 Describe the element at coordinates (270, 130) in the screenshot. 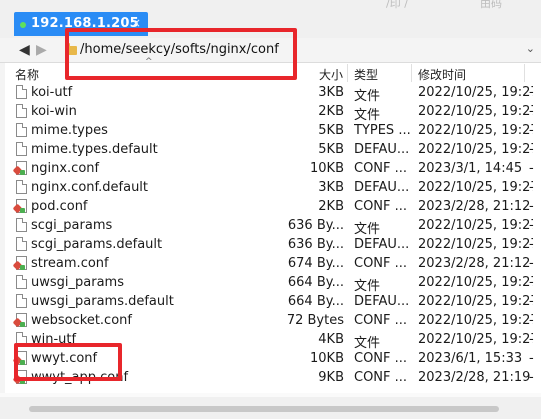

I see `file-row: mime.types 5KB TYPES ... 2022/10/25, 19:27-` at that location.